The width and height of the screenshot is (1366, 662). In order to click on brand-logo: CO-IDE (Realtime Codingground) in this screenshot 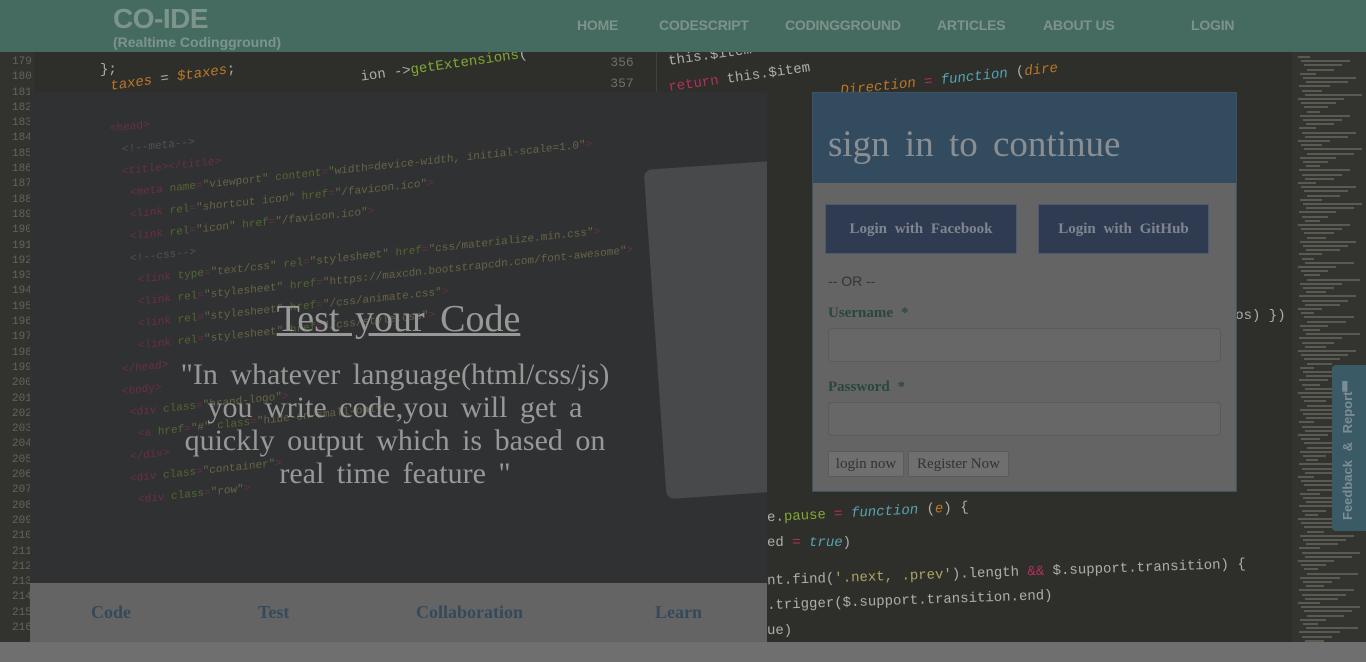, I will do `click(197, 25)`.